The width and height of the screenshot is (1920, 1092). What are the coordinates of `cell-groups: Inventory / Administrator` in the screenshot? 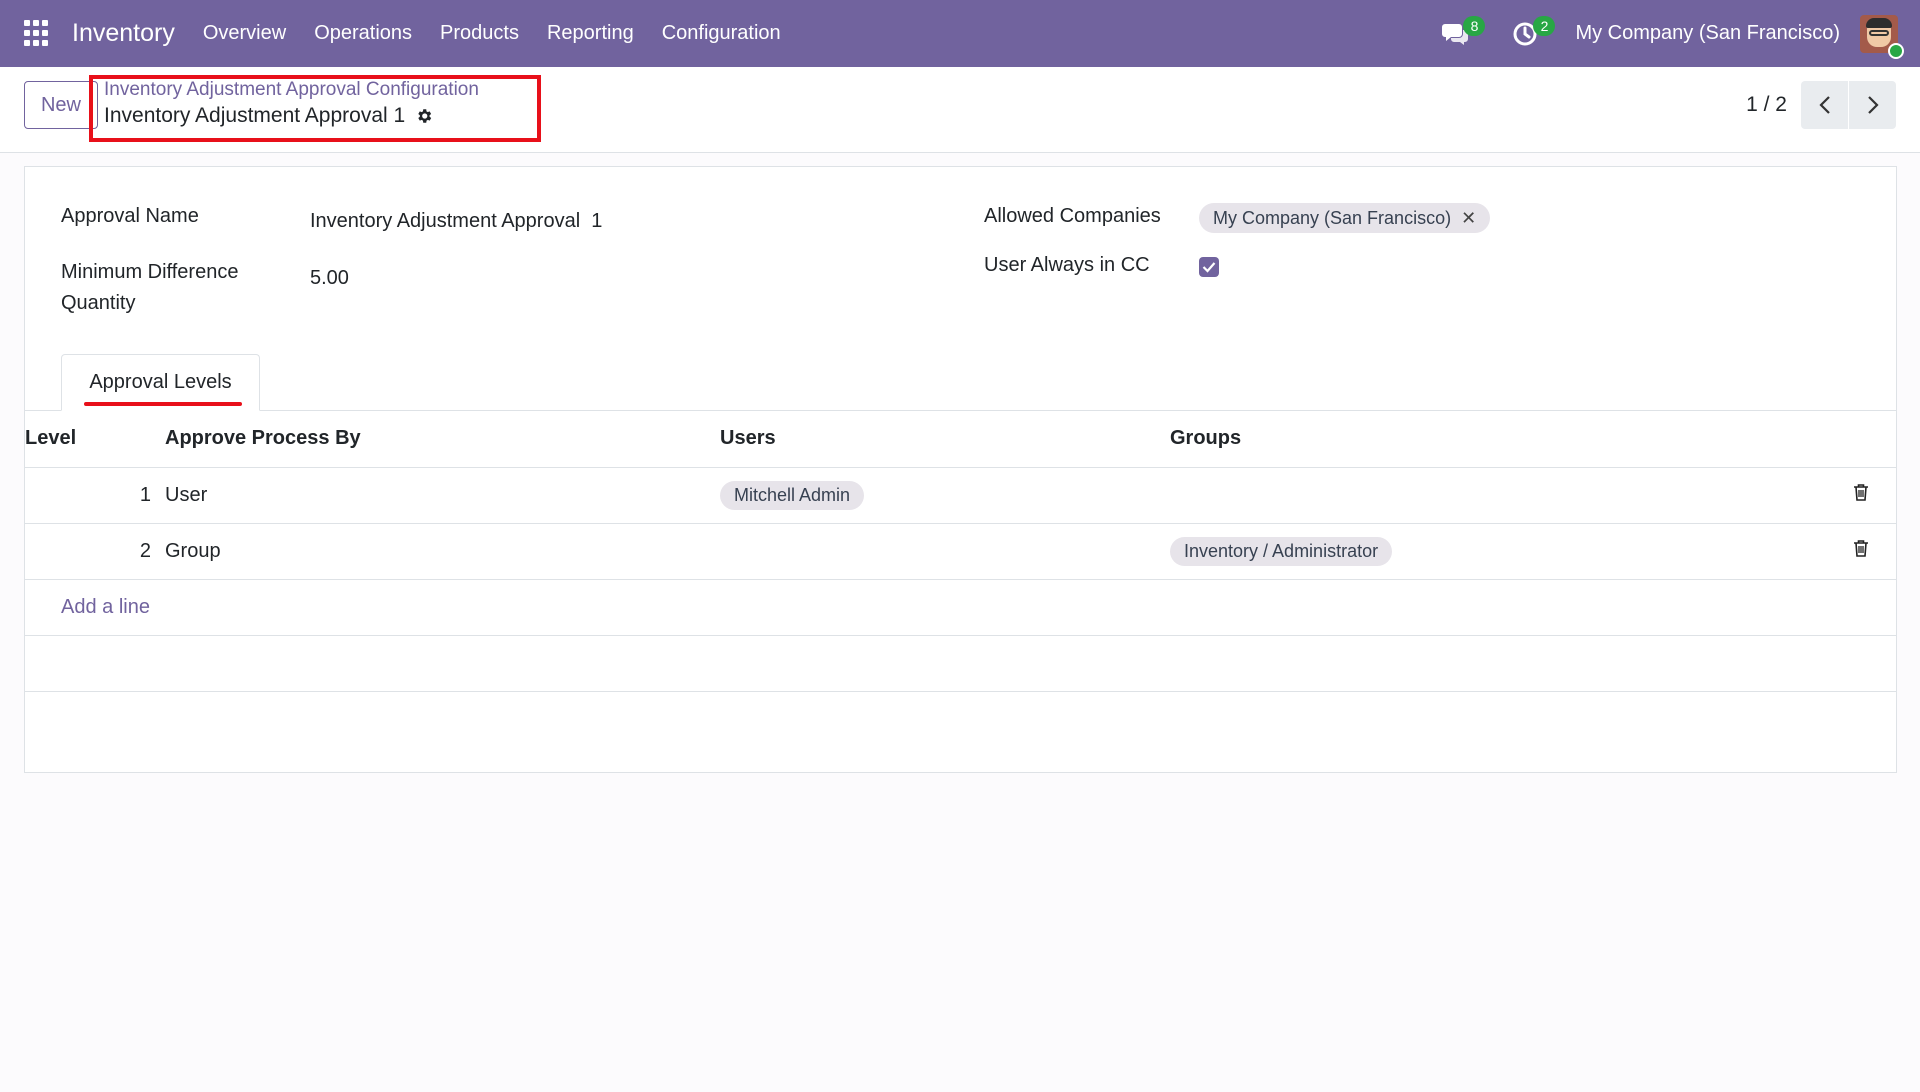 It's located at (1498, 551).